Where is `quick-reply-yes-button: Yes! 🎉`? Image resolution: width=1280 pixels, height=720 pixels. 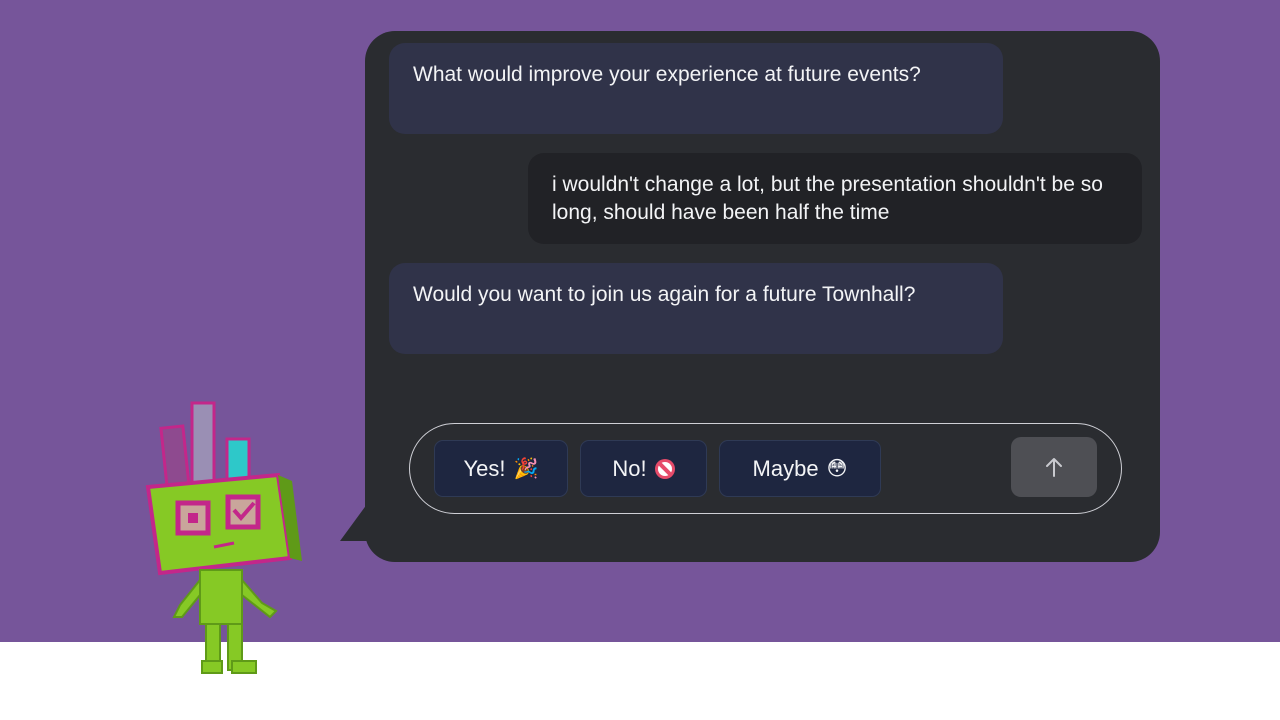 quick-reply-yes-button: Yes! 🎉 is located at coordinates (501, 468).